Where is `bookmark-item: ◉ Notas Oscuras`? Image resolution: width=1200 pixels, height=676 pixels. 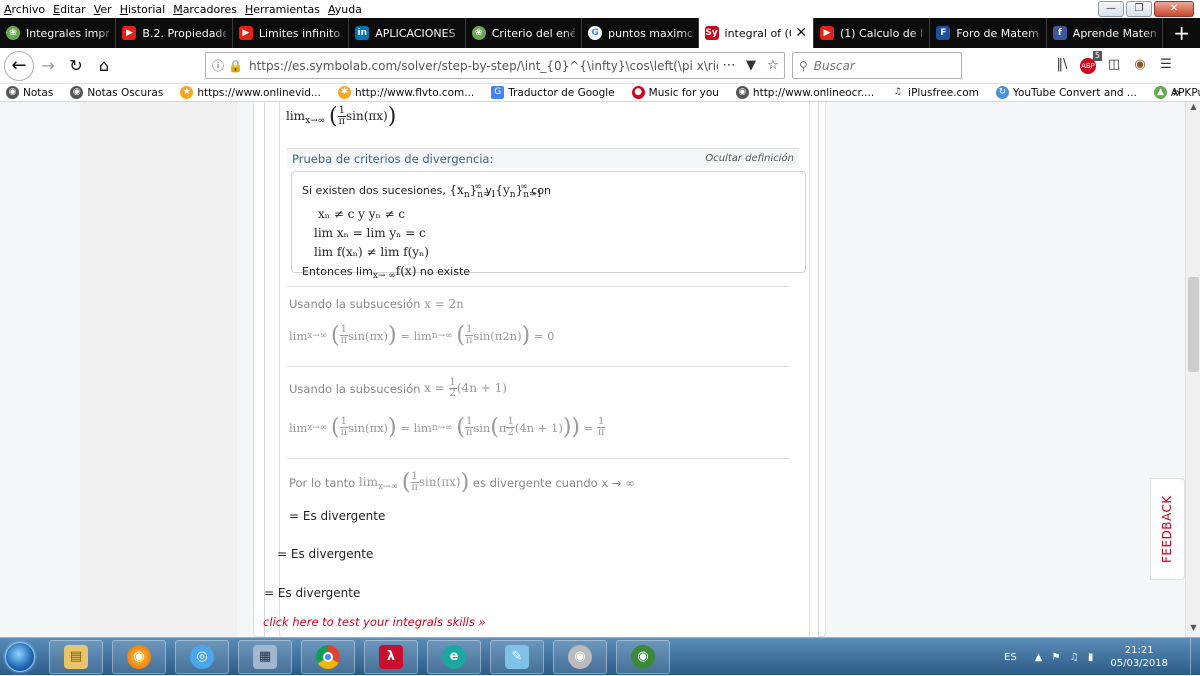
bookmark-item: ◉ Notas Oscuras is located at coordinates (113, 92).